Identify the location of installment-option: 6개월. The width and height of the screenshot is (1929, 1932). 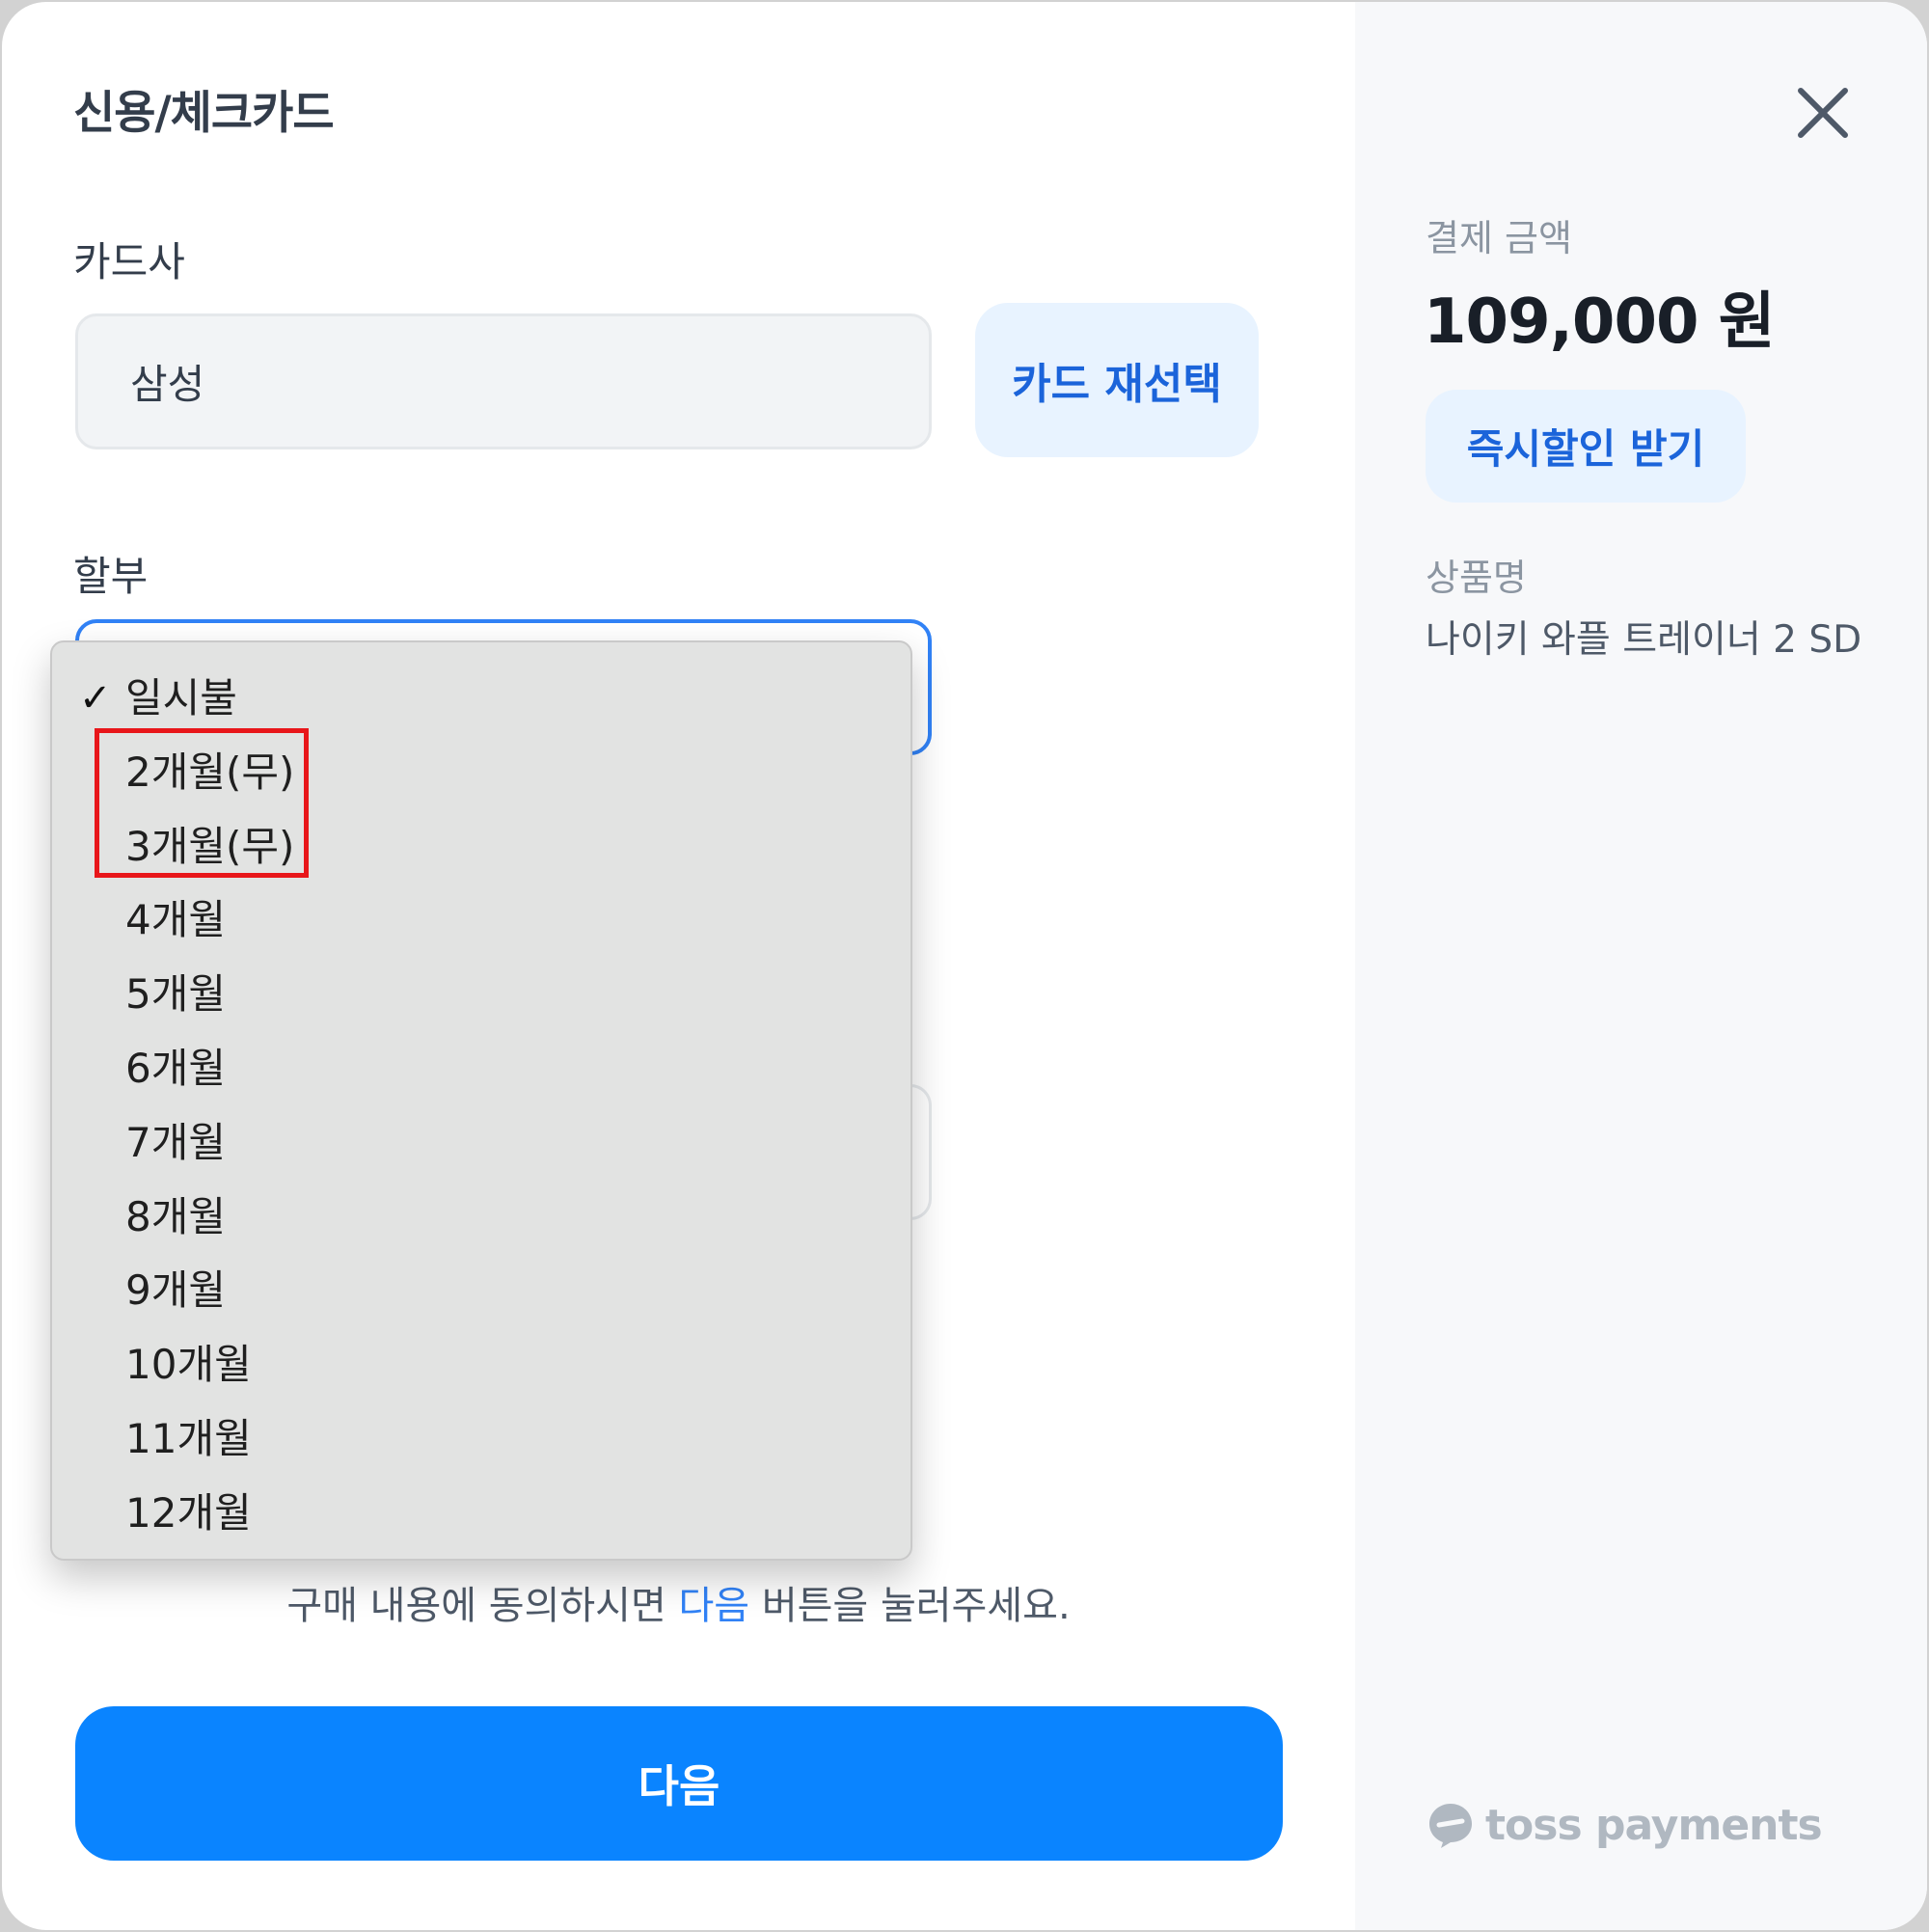
(481, 1069).